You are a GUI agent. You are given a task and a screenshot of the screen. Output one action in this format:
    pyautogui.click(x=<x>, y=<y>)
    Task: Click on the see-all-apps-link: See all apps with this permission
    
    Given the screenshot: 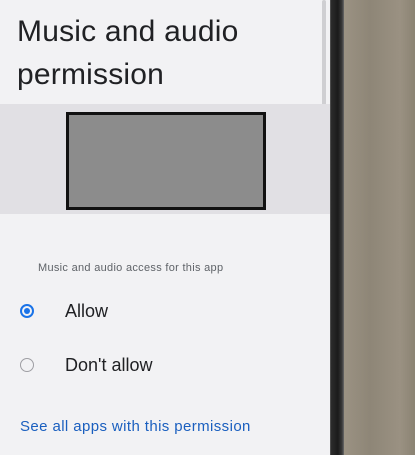 What is the action you would take?
    pyautogui.click(x=135, y=426)
    